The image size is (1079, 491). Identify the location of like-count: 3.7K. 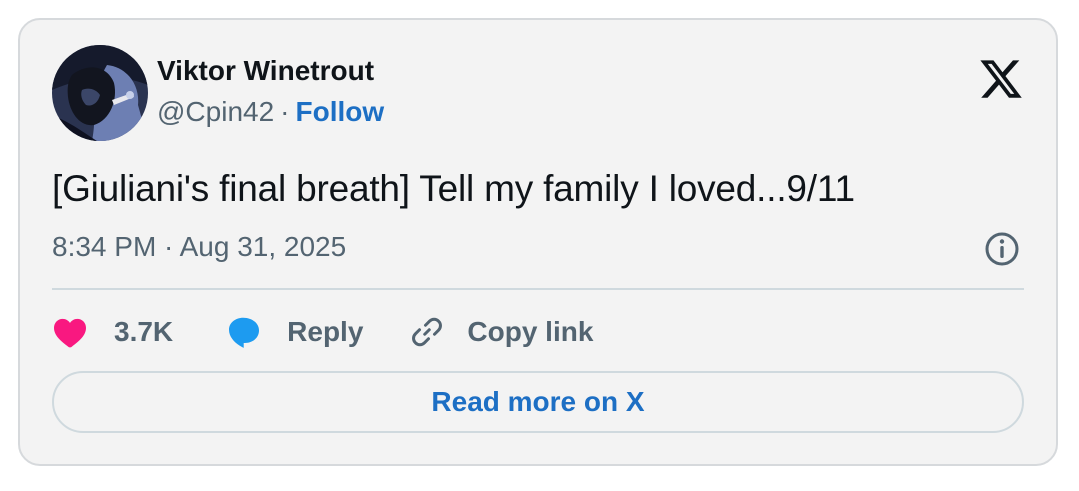
(144, 331).